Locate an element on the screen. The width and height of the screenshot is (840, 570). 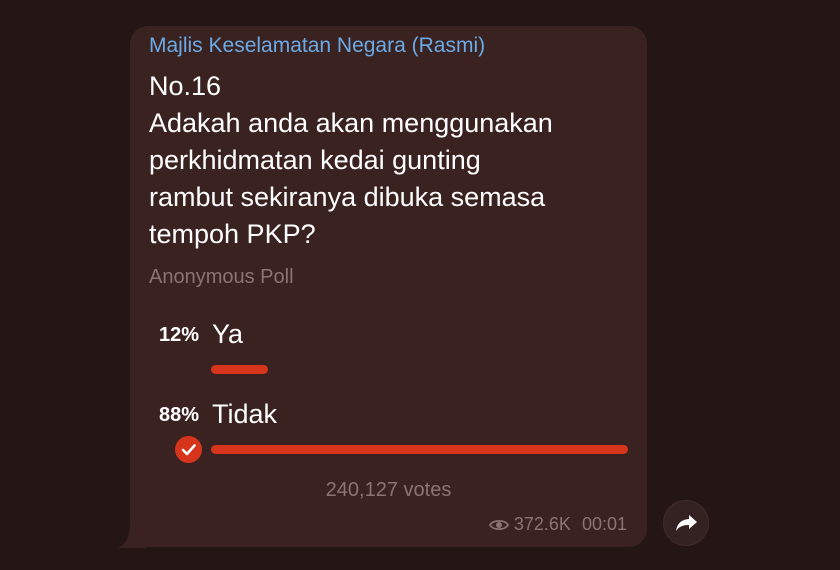
poll-question-line: rambut sekiranya dibuka semasa is located at coordinates (347, 197).